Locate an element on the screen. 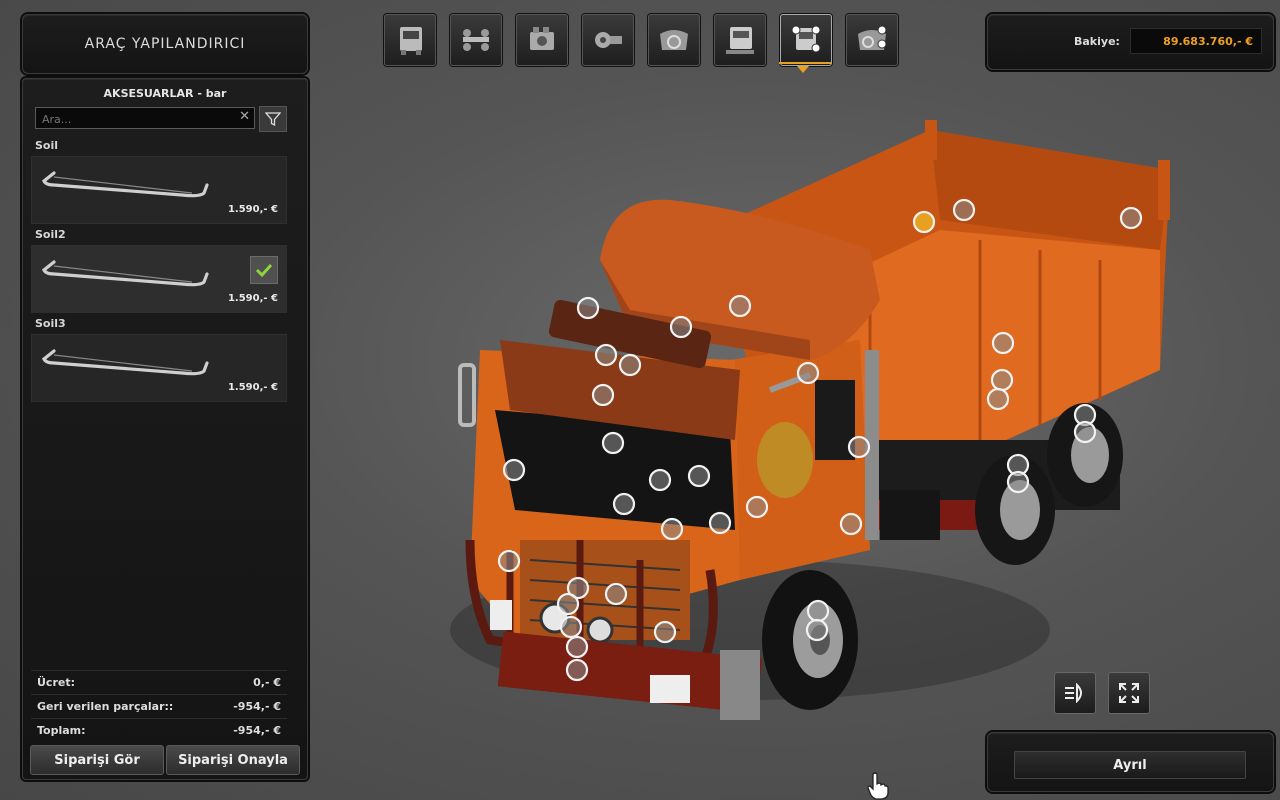  returned-parts-row: Geri verilen parçalar:: -954,- € is located at coordinates (159, 705).